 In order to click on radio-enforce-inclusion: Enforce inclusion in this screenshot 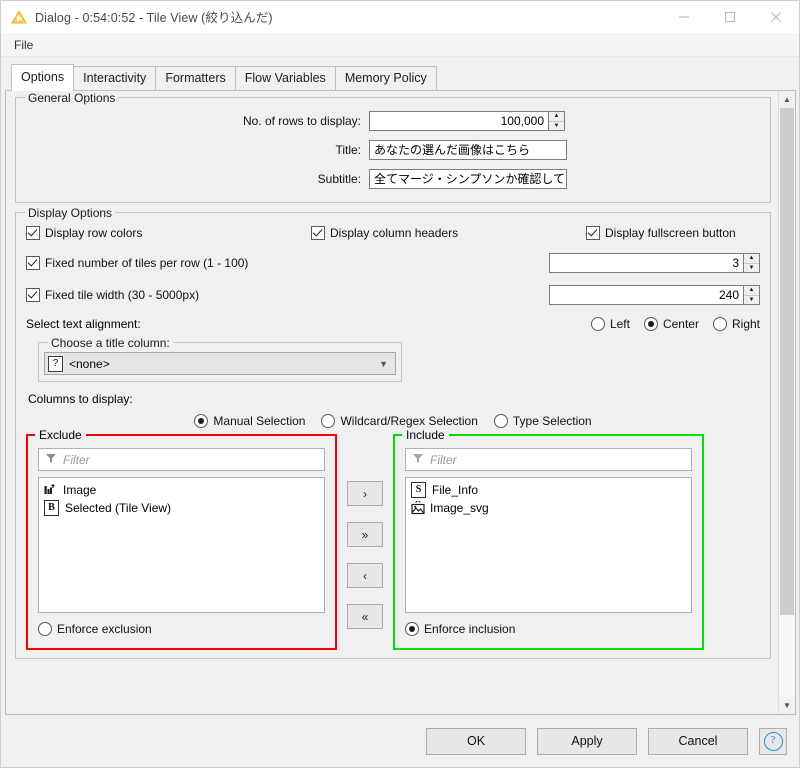, I will do `click(460, 629)`.